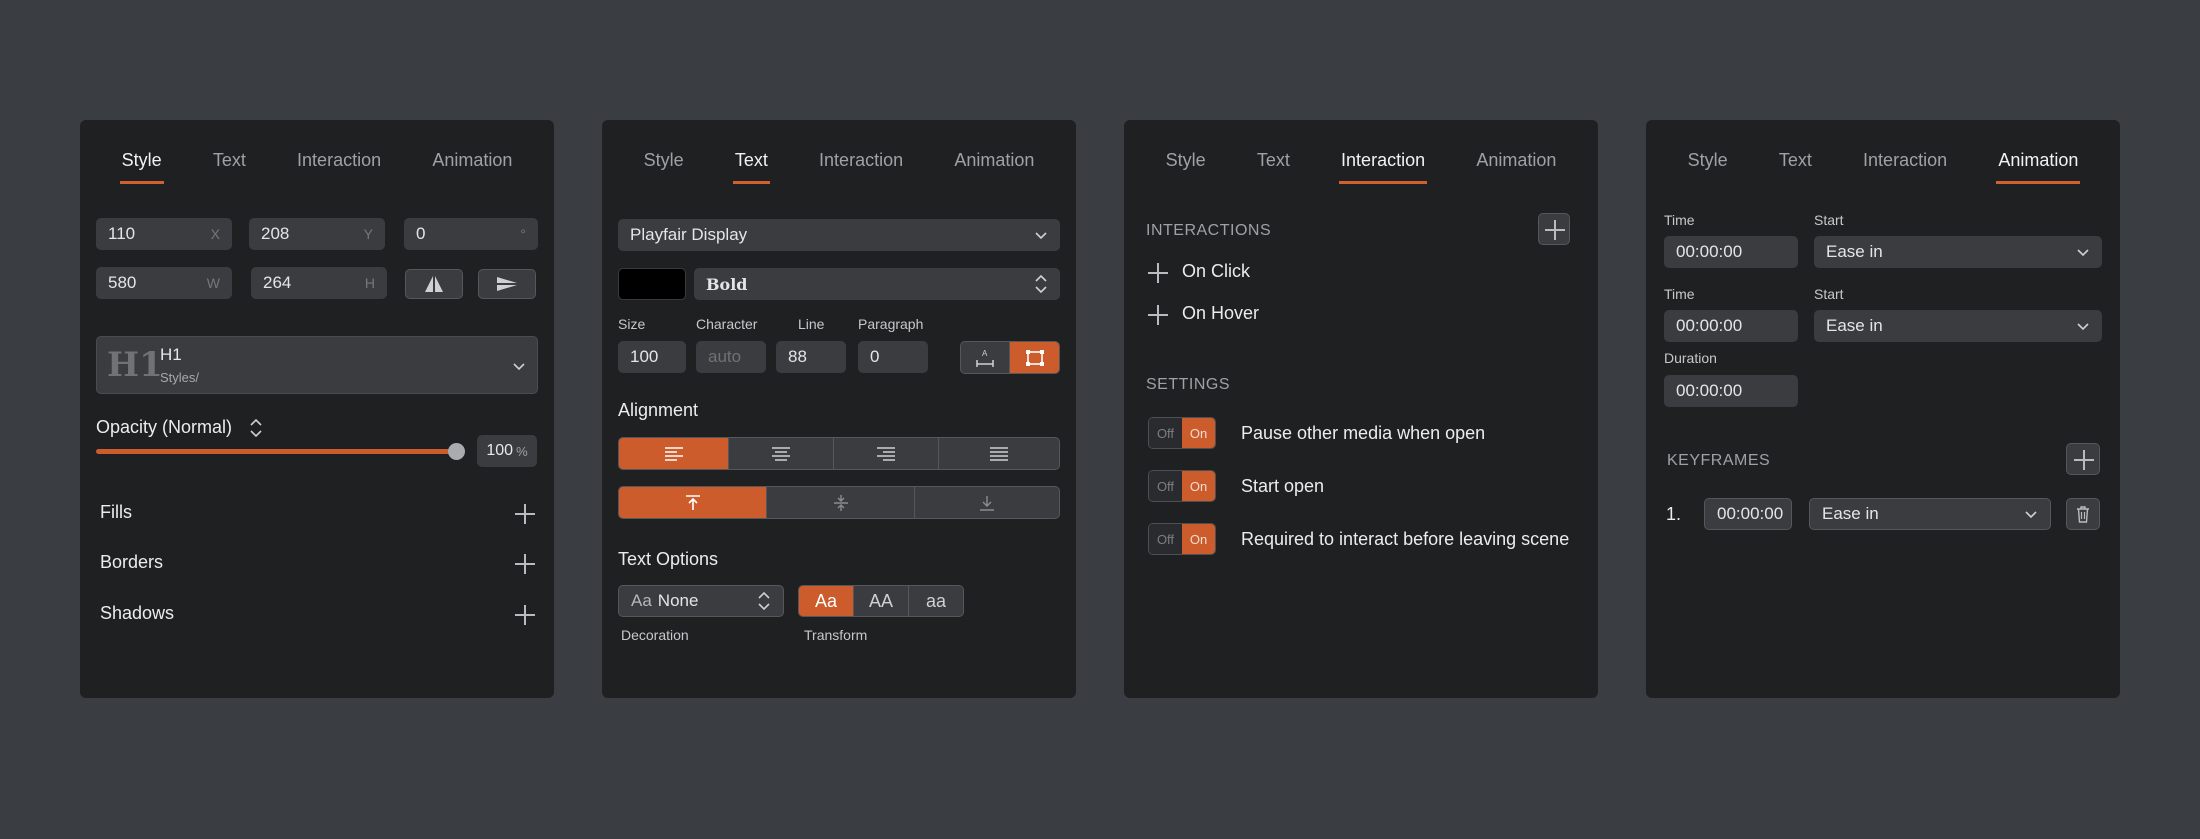 The image size is (2200, 839). What do you see at coordinates (1198, 433) in the screenshot?
I see `toggle-on-label: On` at bounding box center [1198, 433].